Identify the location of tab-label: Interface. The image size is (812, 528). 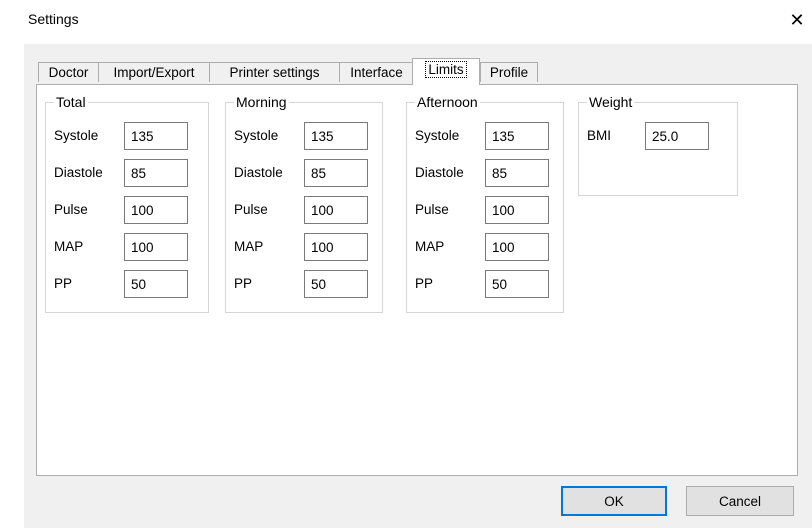
(376, 72).